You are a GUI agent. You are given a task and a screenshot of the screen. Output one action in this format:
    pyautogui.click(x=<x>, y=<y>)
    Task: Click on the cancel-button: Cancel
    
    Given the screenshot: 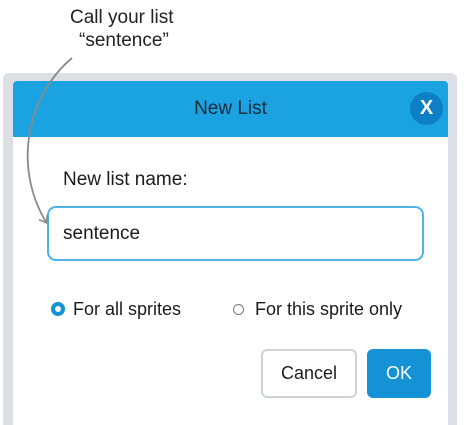 What is the action you would take?
    pyautogui.click(x=309, y=373)
    